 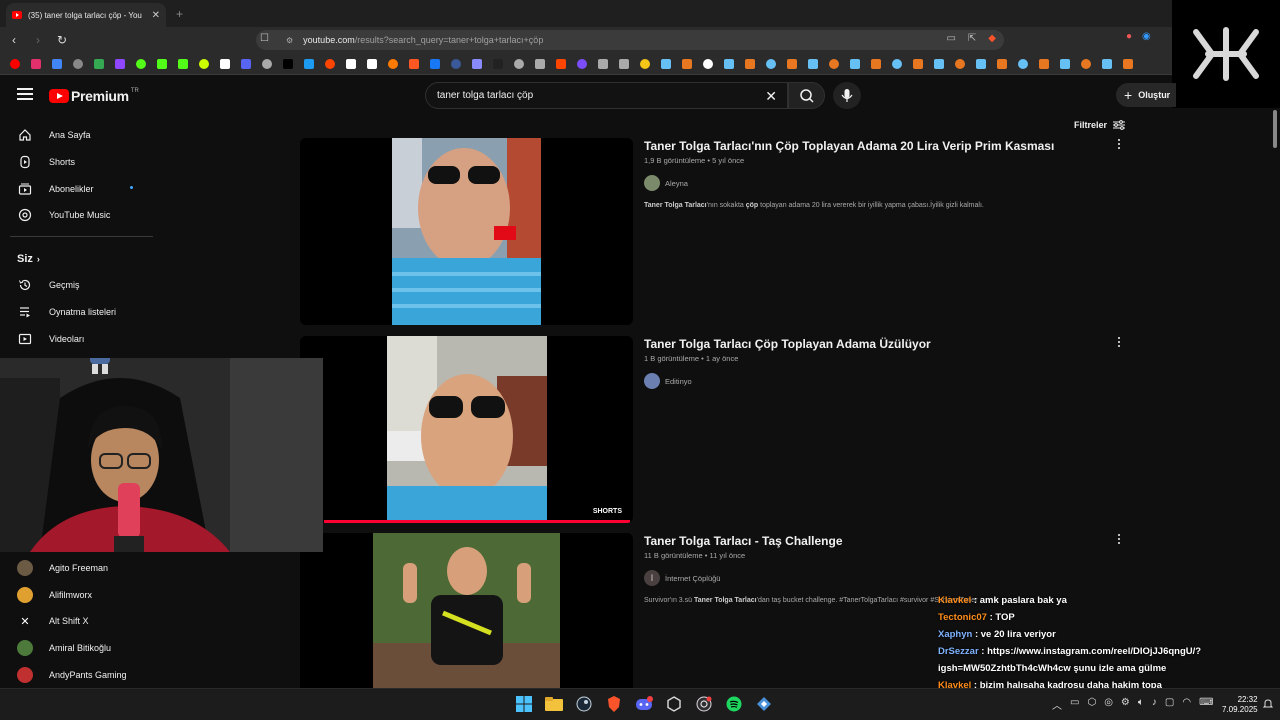 What do you see at coordinates (66, 312) in the screenshot?
I see `sidebar-item-playlists: Oynatma listeleri` at bounding box center [66, 312].